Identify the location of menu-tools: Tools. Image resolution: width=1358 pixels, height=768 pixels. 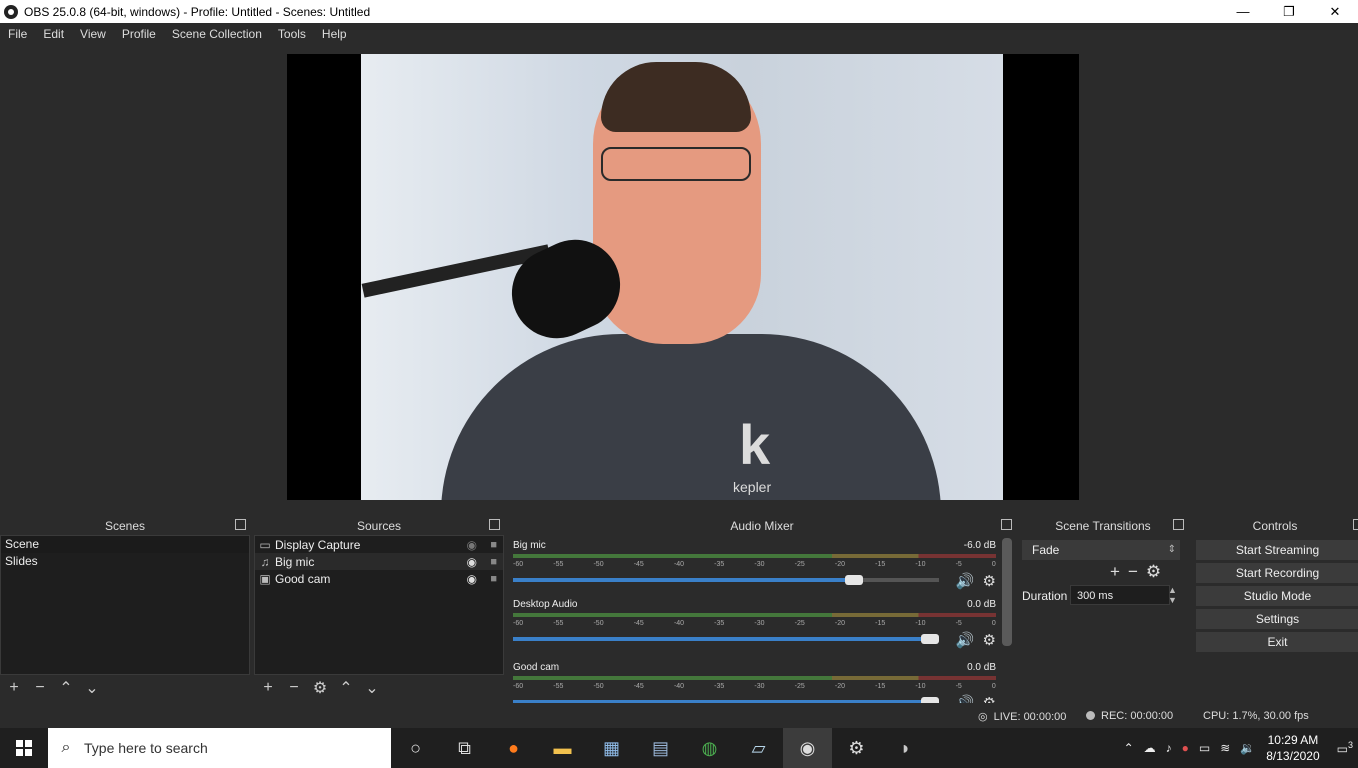
(292, 34).